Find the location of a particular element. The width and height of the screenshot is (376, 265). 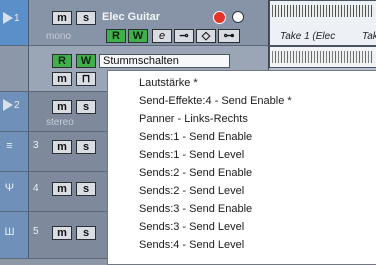

track-number: 5 is located at coordinates (36, 231).